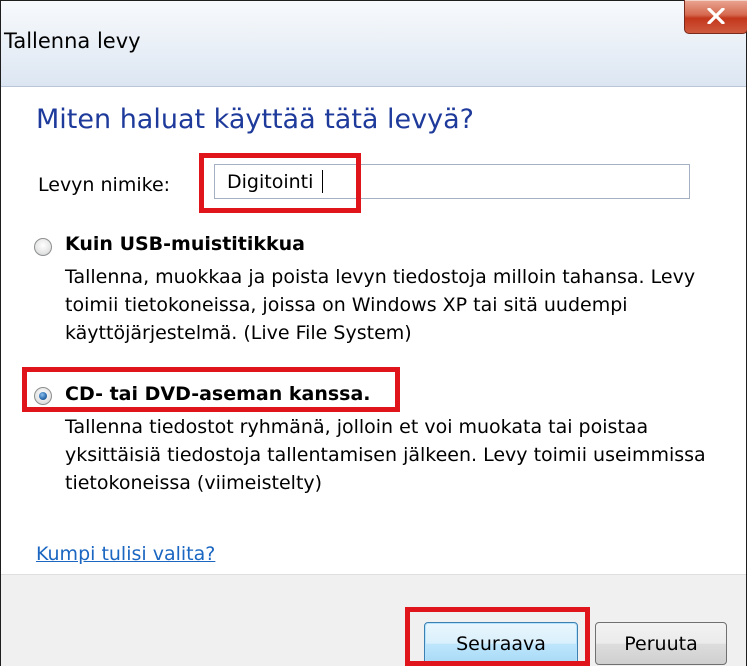 The image size is (747, 666). I want to click on option-usb-title: Kuin USB-muistitikkua, so click(185, 244).